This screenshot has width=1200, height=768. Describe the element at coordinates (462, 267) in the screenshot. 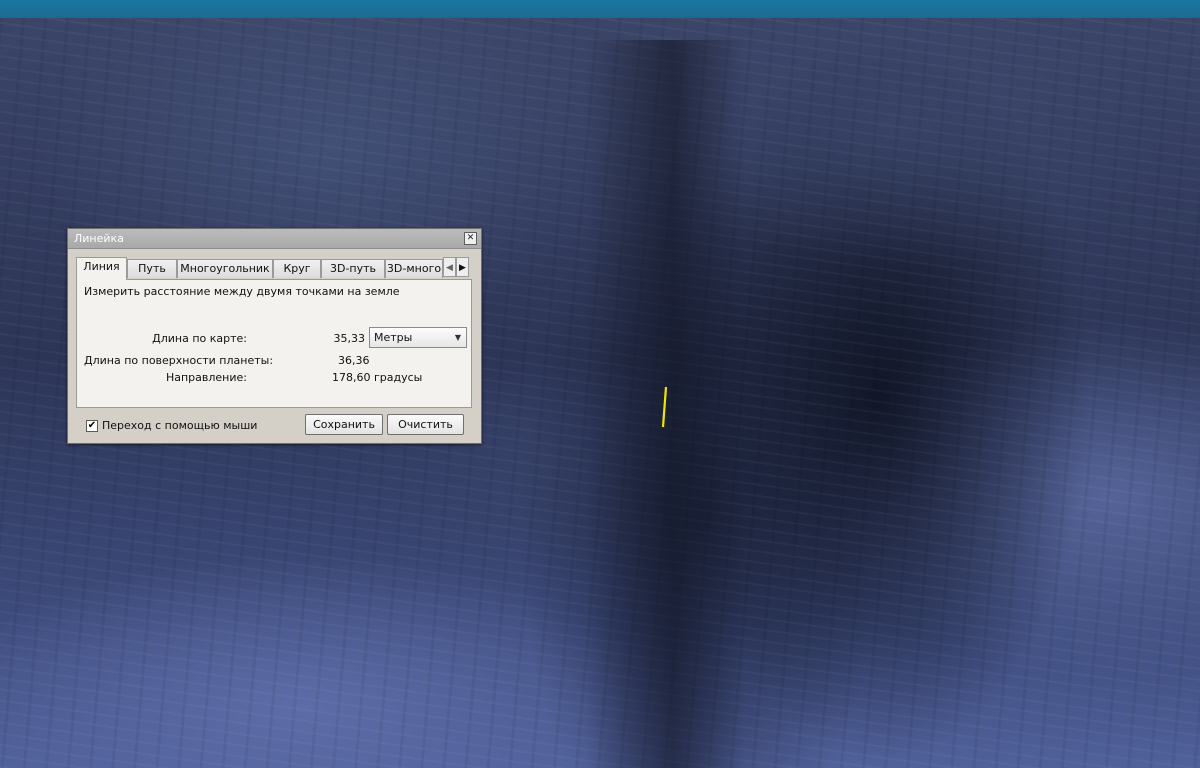

I see `chevron-right-icon: ▶` at that location.